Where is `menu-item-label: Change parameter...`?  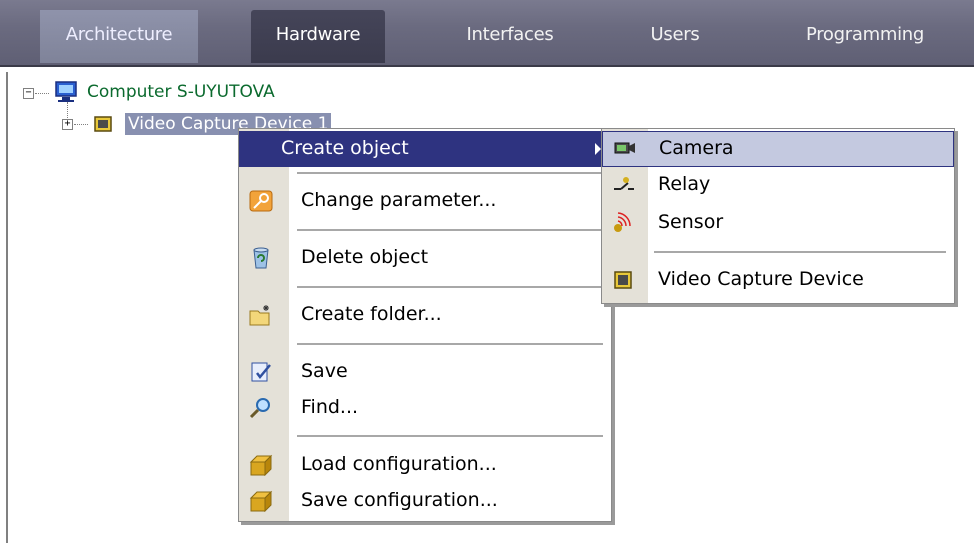 menu-item-label: Change parameter... is located at coordinates (399, 200).